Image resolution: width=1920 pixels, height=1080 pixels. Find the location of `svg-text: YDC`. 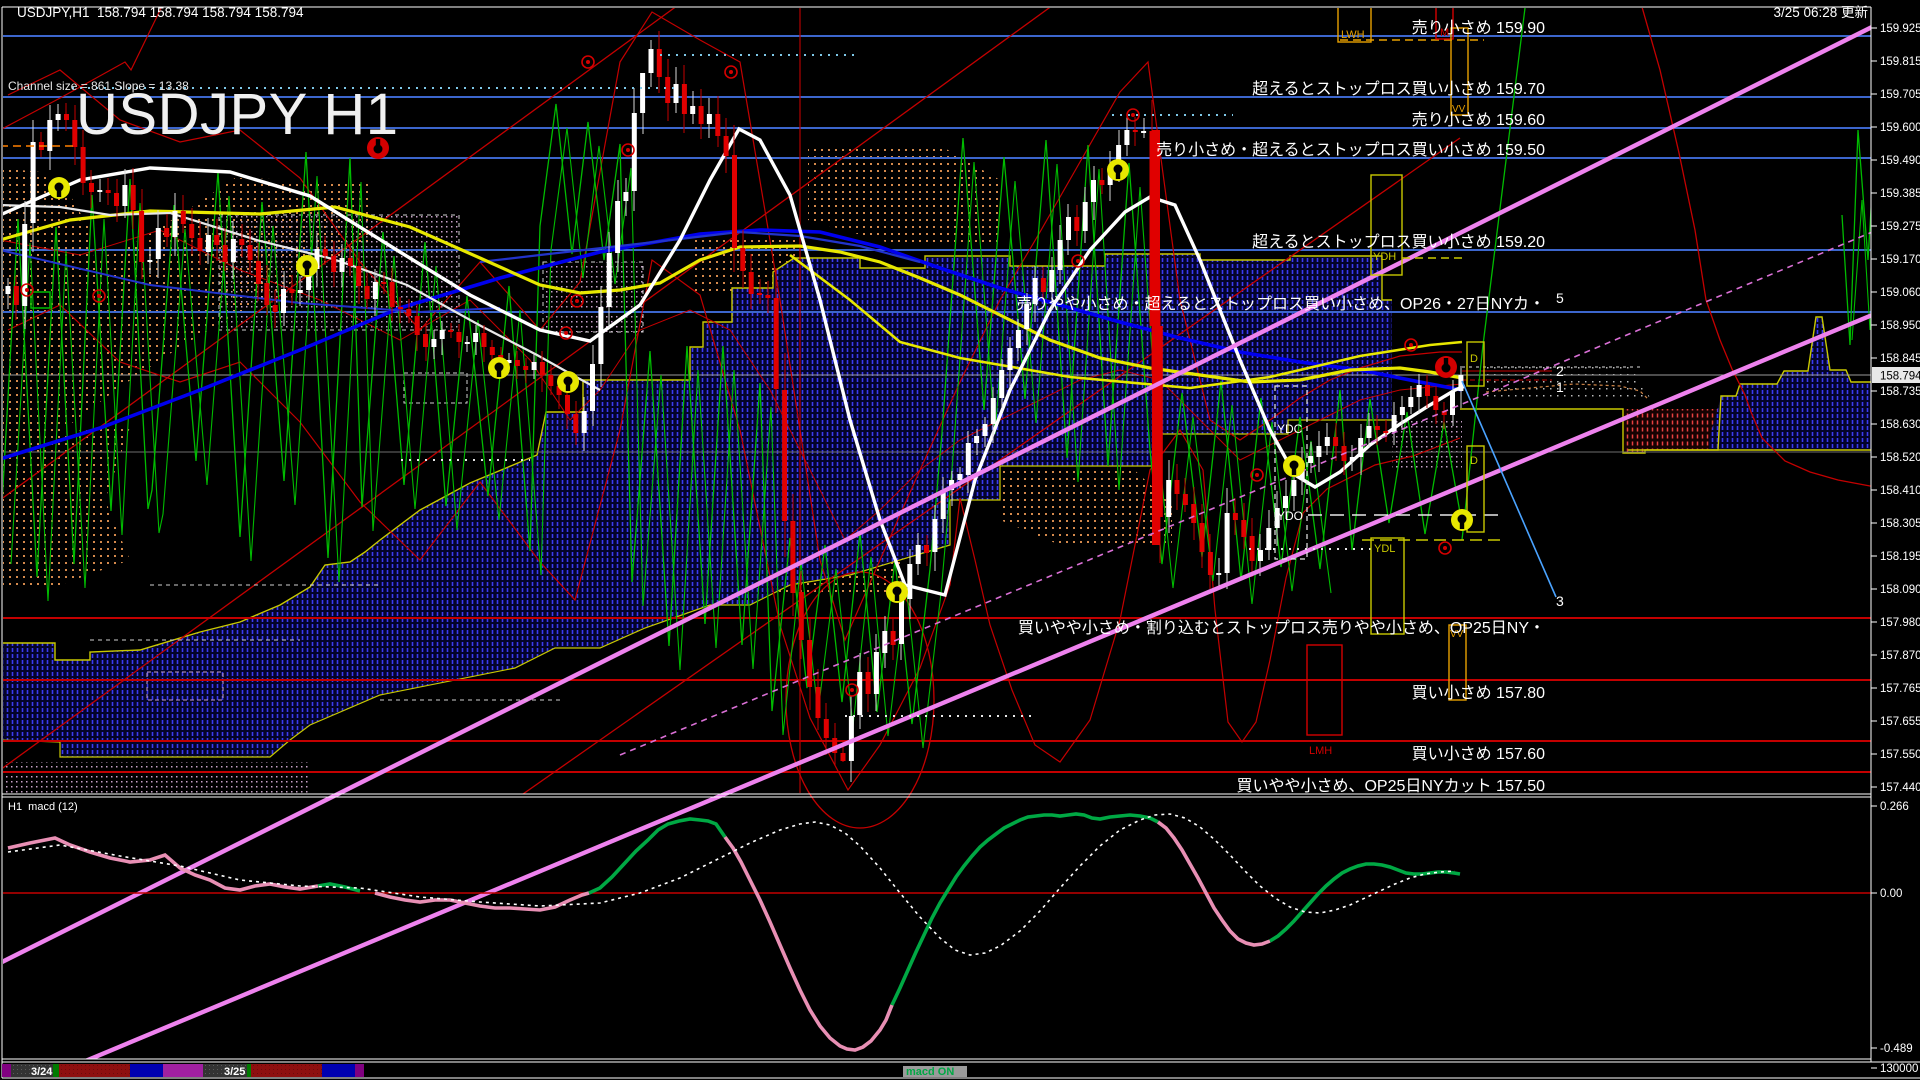

svg-text: YDC is located at coordinates (1290, 429).